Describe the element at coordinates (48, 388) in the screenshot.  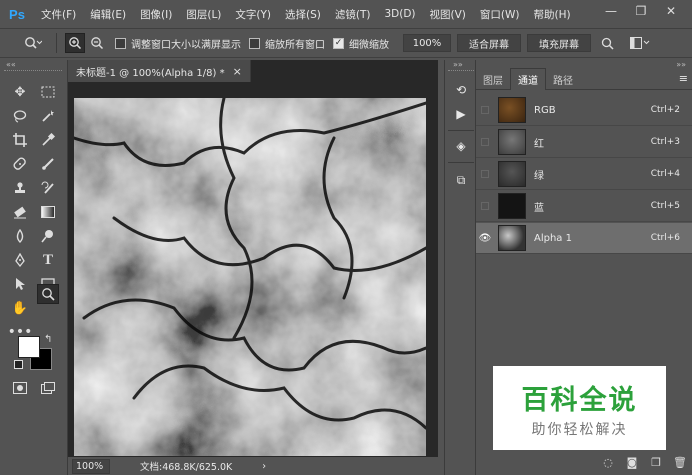
I see `screen-mode-icon` at that location.